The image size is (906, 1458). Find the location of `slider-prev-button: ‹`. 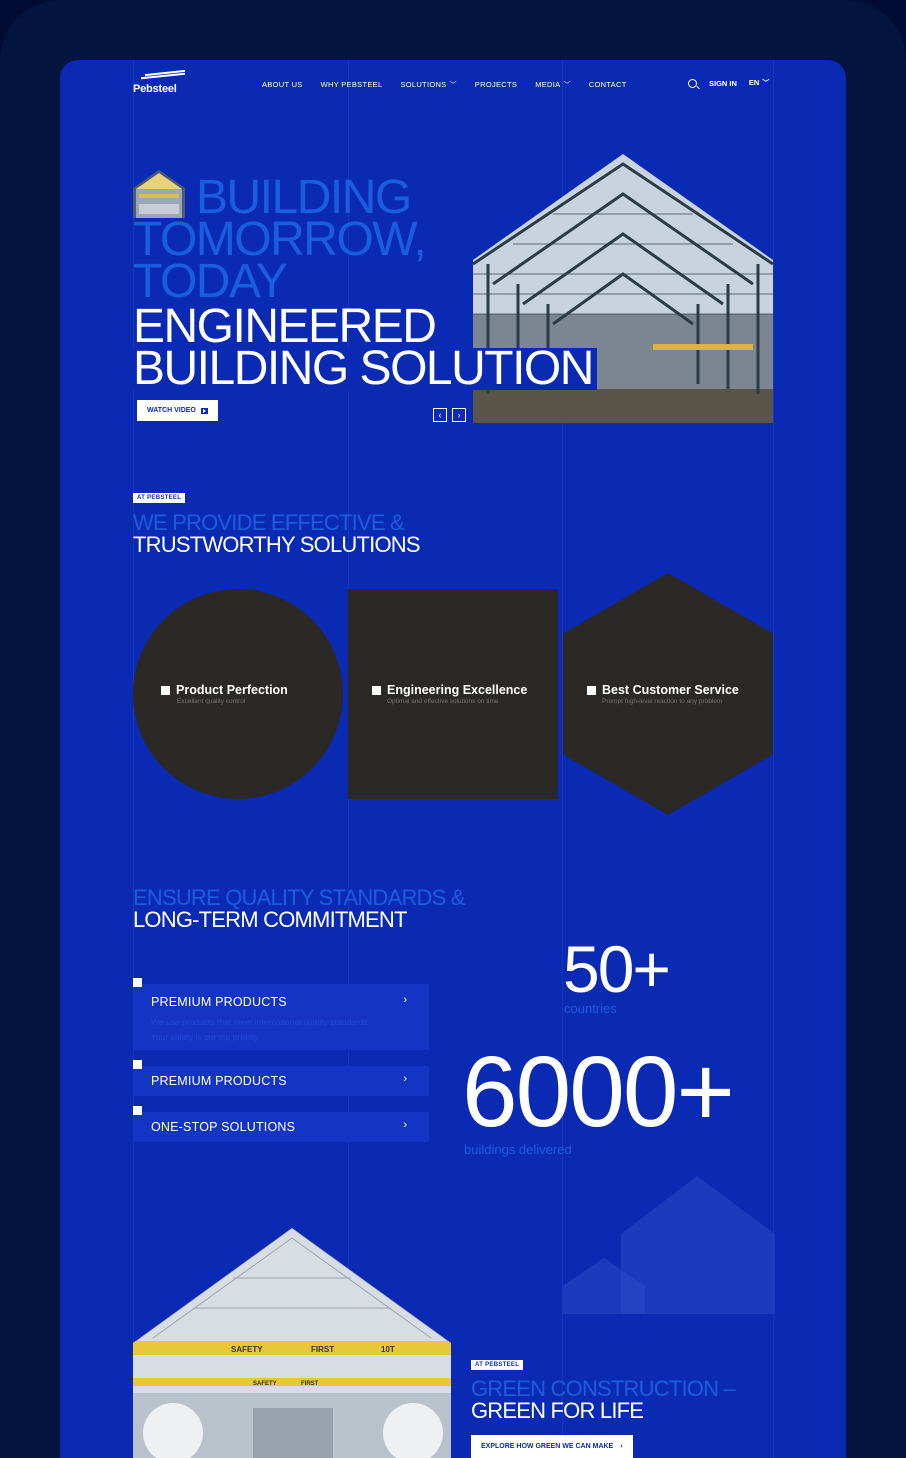

slider-prev-button: ‹ is located at coordinates (440, 415).